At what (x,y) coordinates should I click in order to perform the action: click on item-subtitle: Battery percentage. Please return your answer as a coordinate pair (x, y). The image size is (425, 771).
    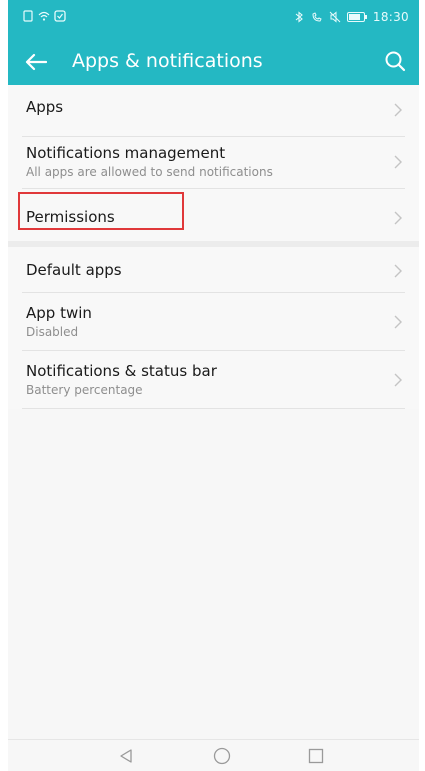
    Looking at the image, I should click on (84, 390).